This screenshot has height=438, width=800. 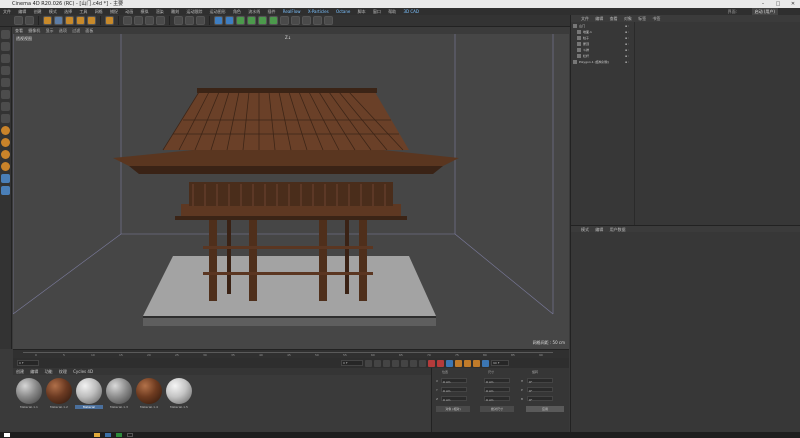 What do you see at coordinates (240, 20) in the screenshot?
I see `subdivision-icon` at bounding box center [240, 20].